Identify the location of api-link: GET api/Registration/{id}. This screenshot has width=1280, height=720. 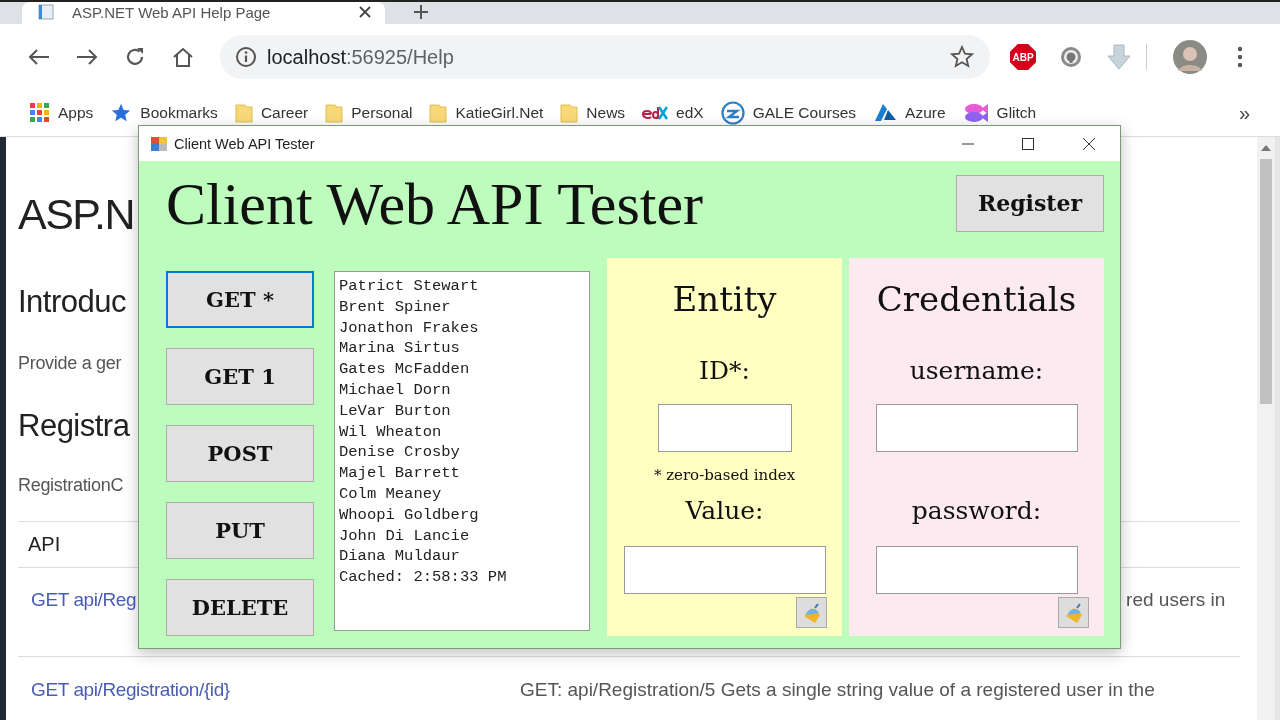
(269, 699).